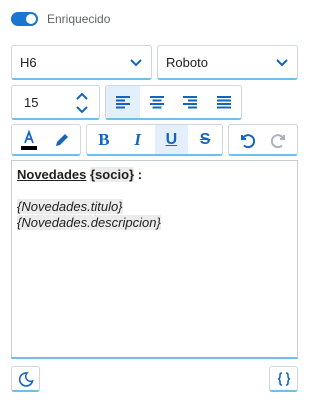 The height and width of the screenshot is (411, 320). I want to click on toggle-knob, so click(31, 19).